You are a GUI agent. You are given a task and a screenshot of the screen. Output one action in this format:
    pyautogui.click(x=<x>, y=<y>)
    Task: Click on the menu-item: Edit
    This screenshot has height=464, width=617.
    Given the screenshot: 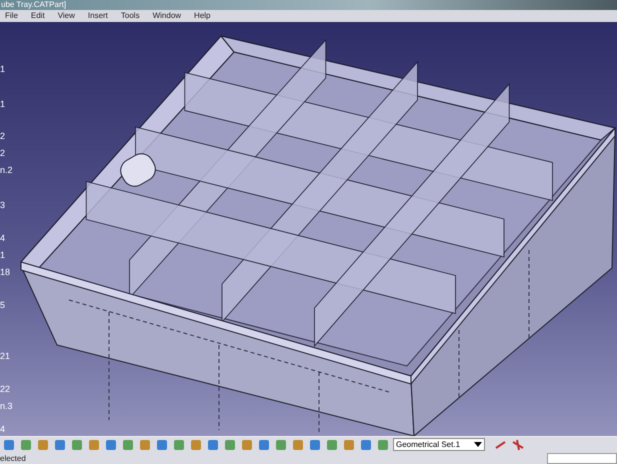 What is the action you would take?
    pyautogui.click(x=39, y=15)
    